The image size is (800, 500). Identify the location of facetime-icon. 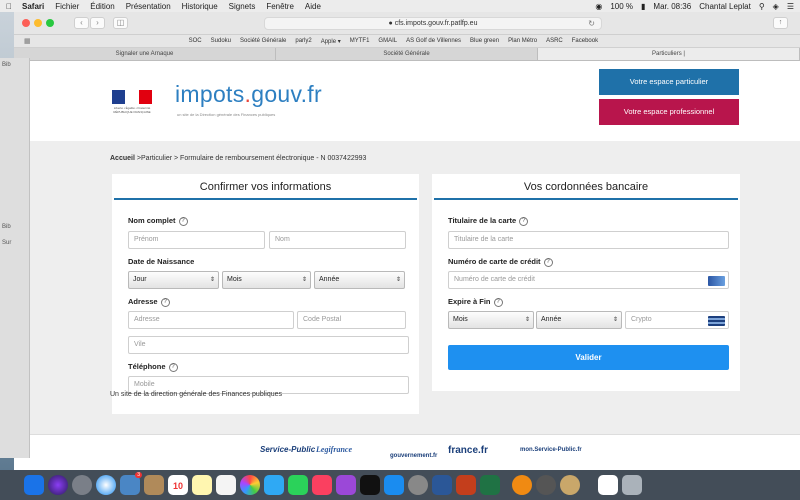
(298, 485).